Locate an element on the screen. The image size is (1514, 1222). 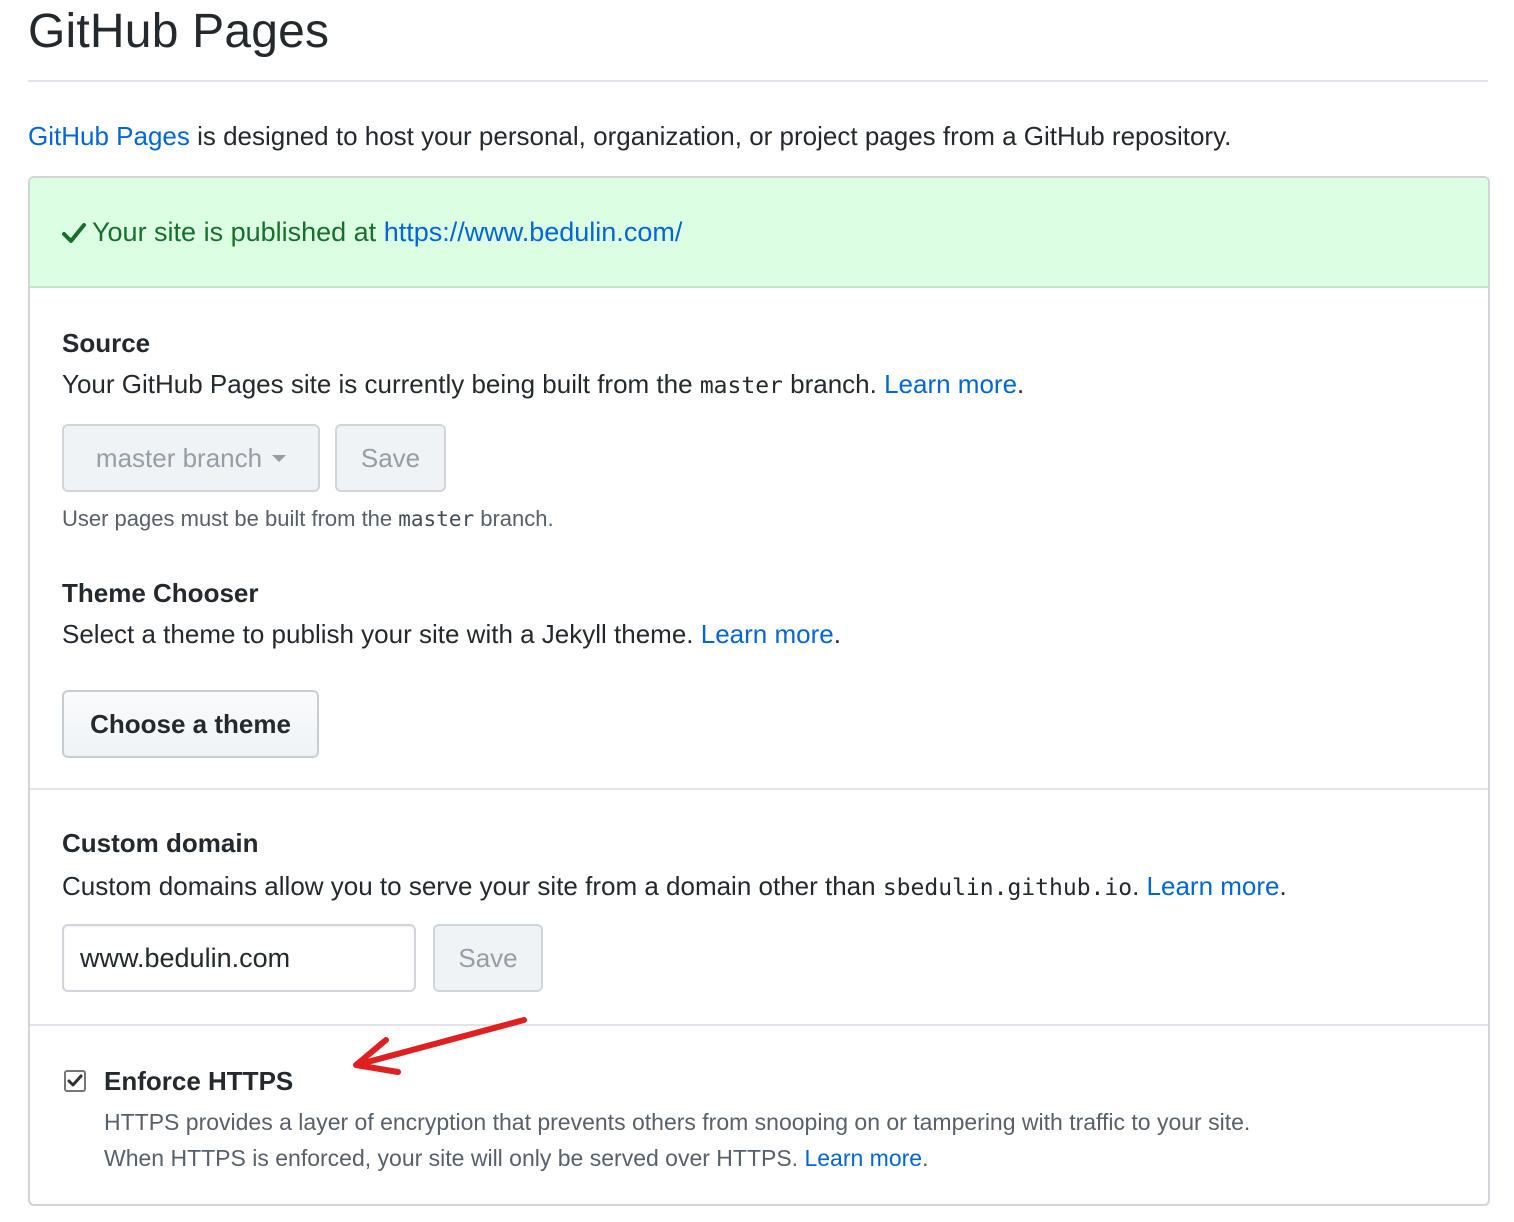
custom-domain-save-button: Save is located at coordinates (488, 958).